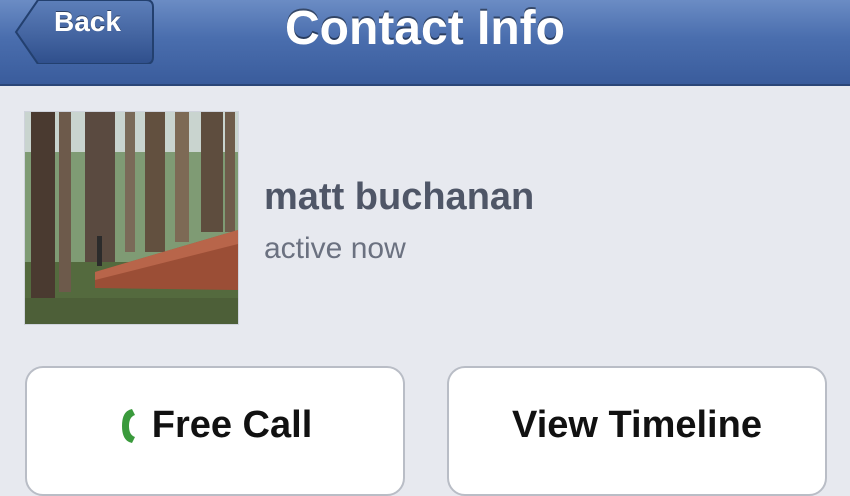  Describe the element at coordinates (335, 248) in the screenshot. I see `contact-status: active now` at that location.